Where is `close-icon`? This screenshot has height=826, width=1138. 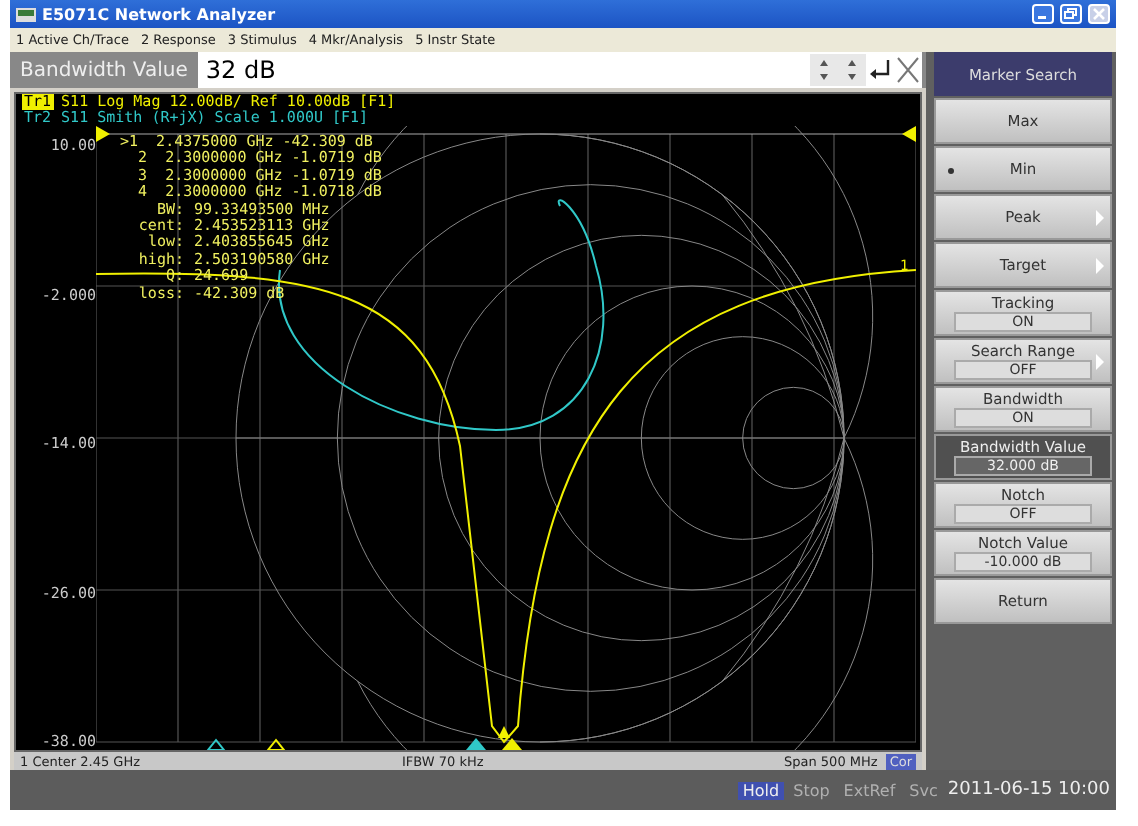
close-icon is located at coordinates (908, 70).